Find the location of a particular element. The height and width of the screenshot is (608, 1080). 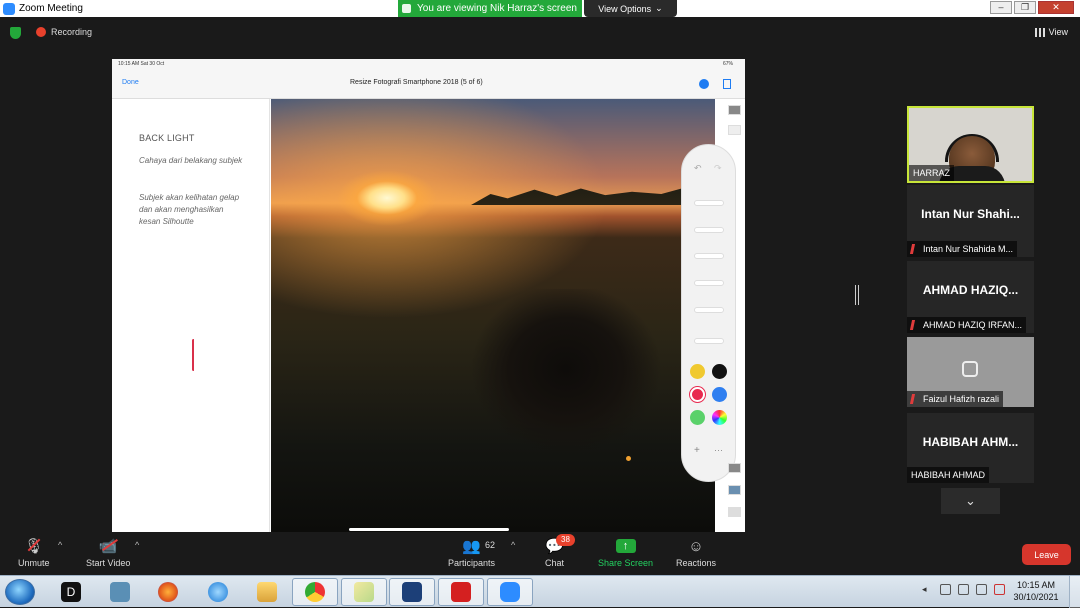

leave-button: Leave is located at coordinates (1046, 554).